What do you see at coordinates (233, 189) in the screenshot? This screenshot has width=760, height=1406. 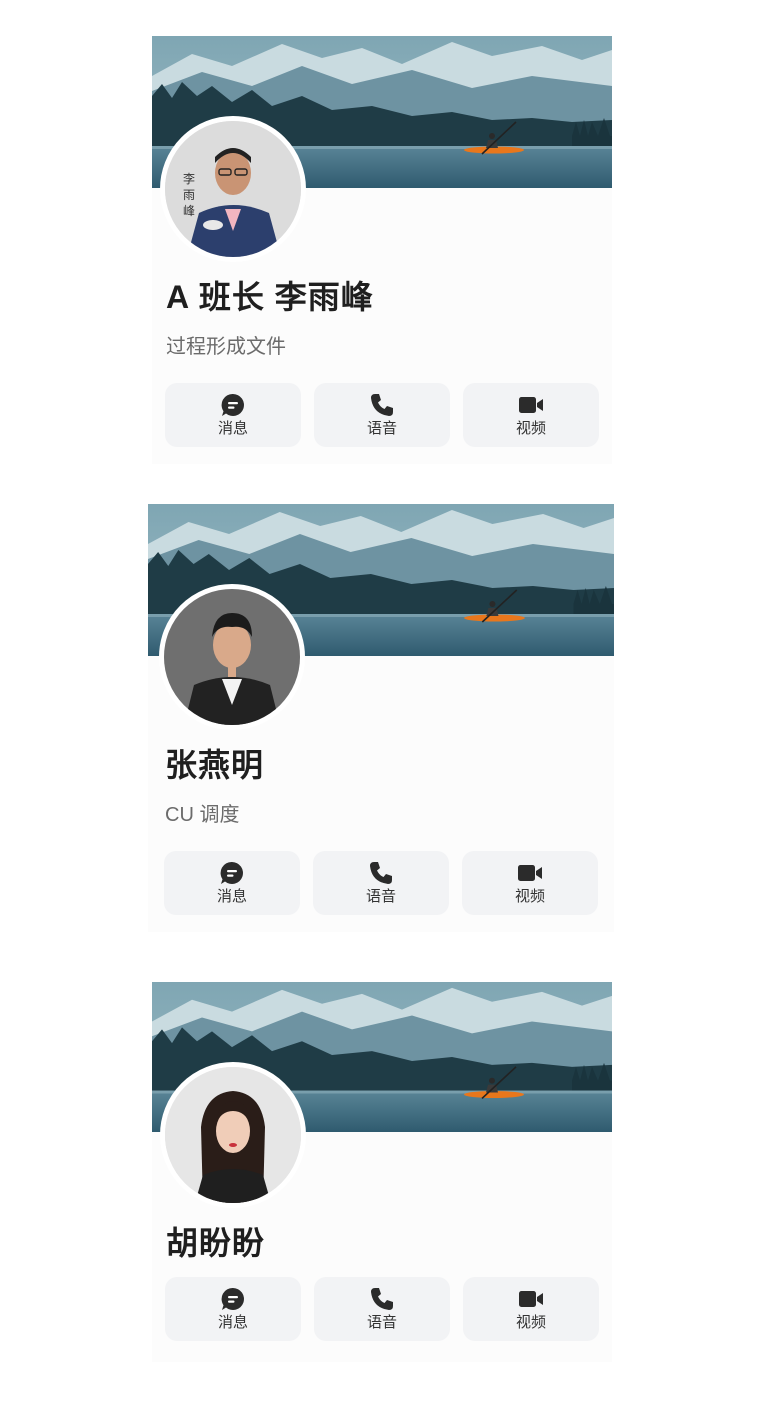 I see `avatar: 李 雨 峰` at bounding box center [233, 189].